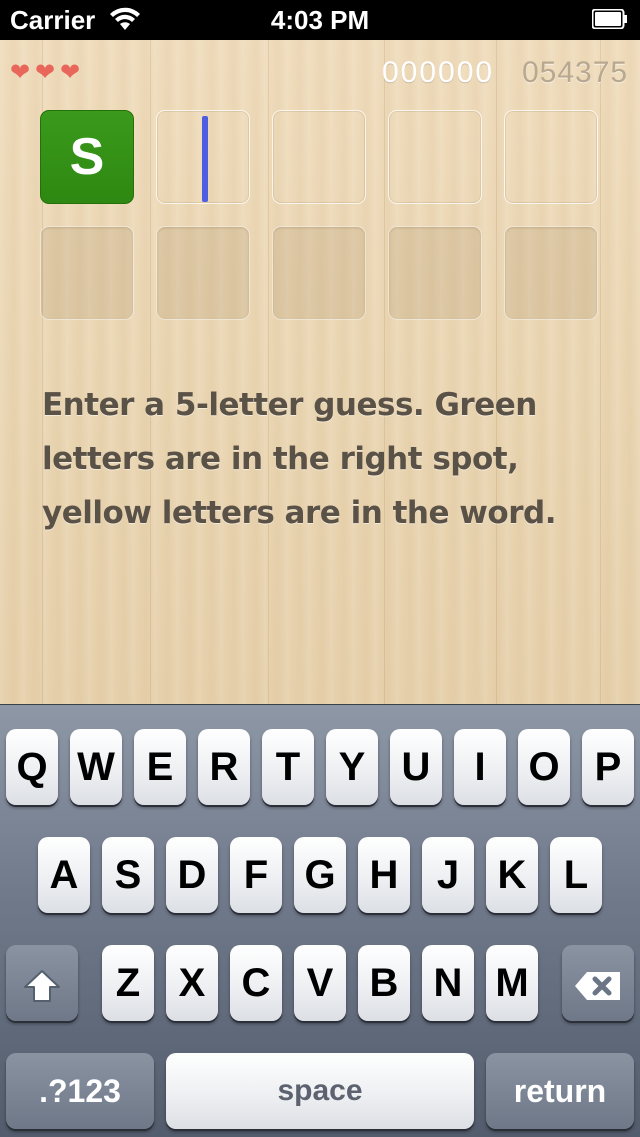  I want to click on key-x: X, so click(192, 983).